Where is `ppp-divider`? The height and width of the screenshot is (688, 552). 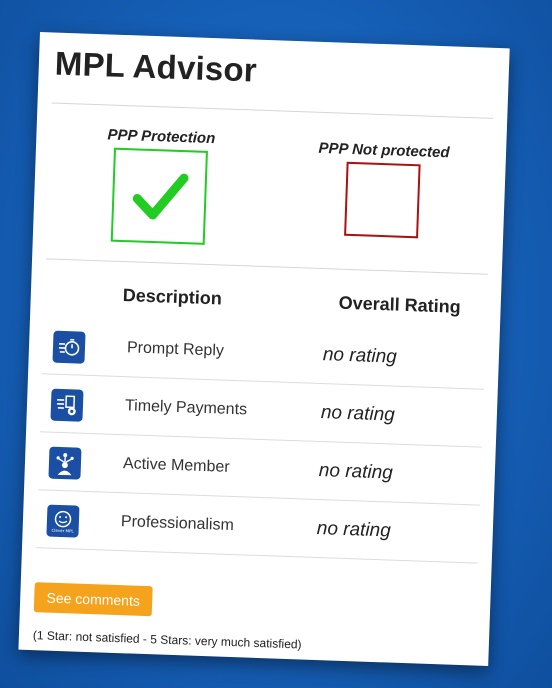 ppp-divider is located at coordinates (267, 266).